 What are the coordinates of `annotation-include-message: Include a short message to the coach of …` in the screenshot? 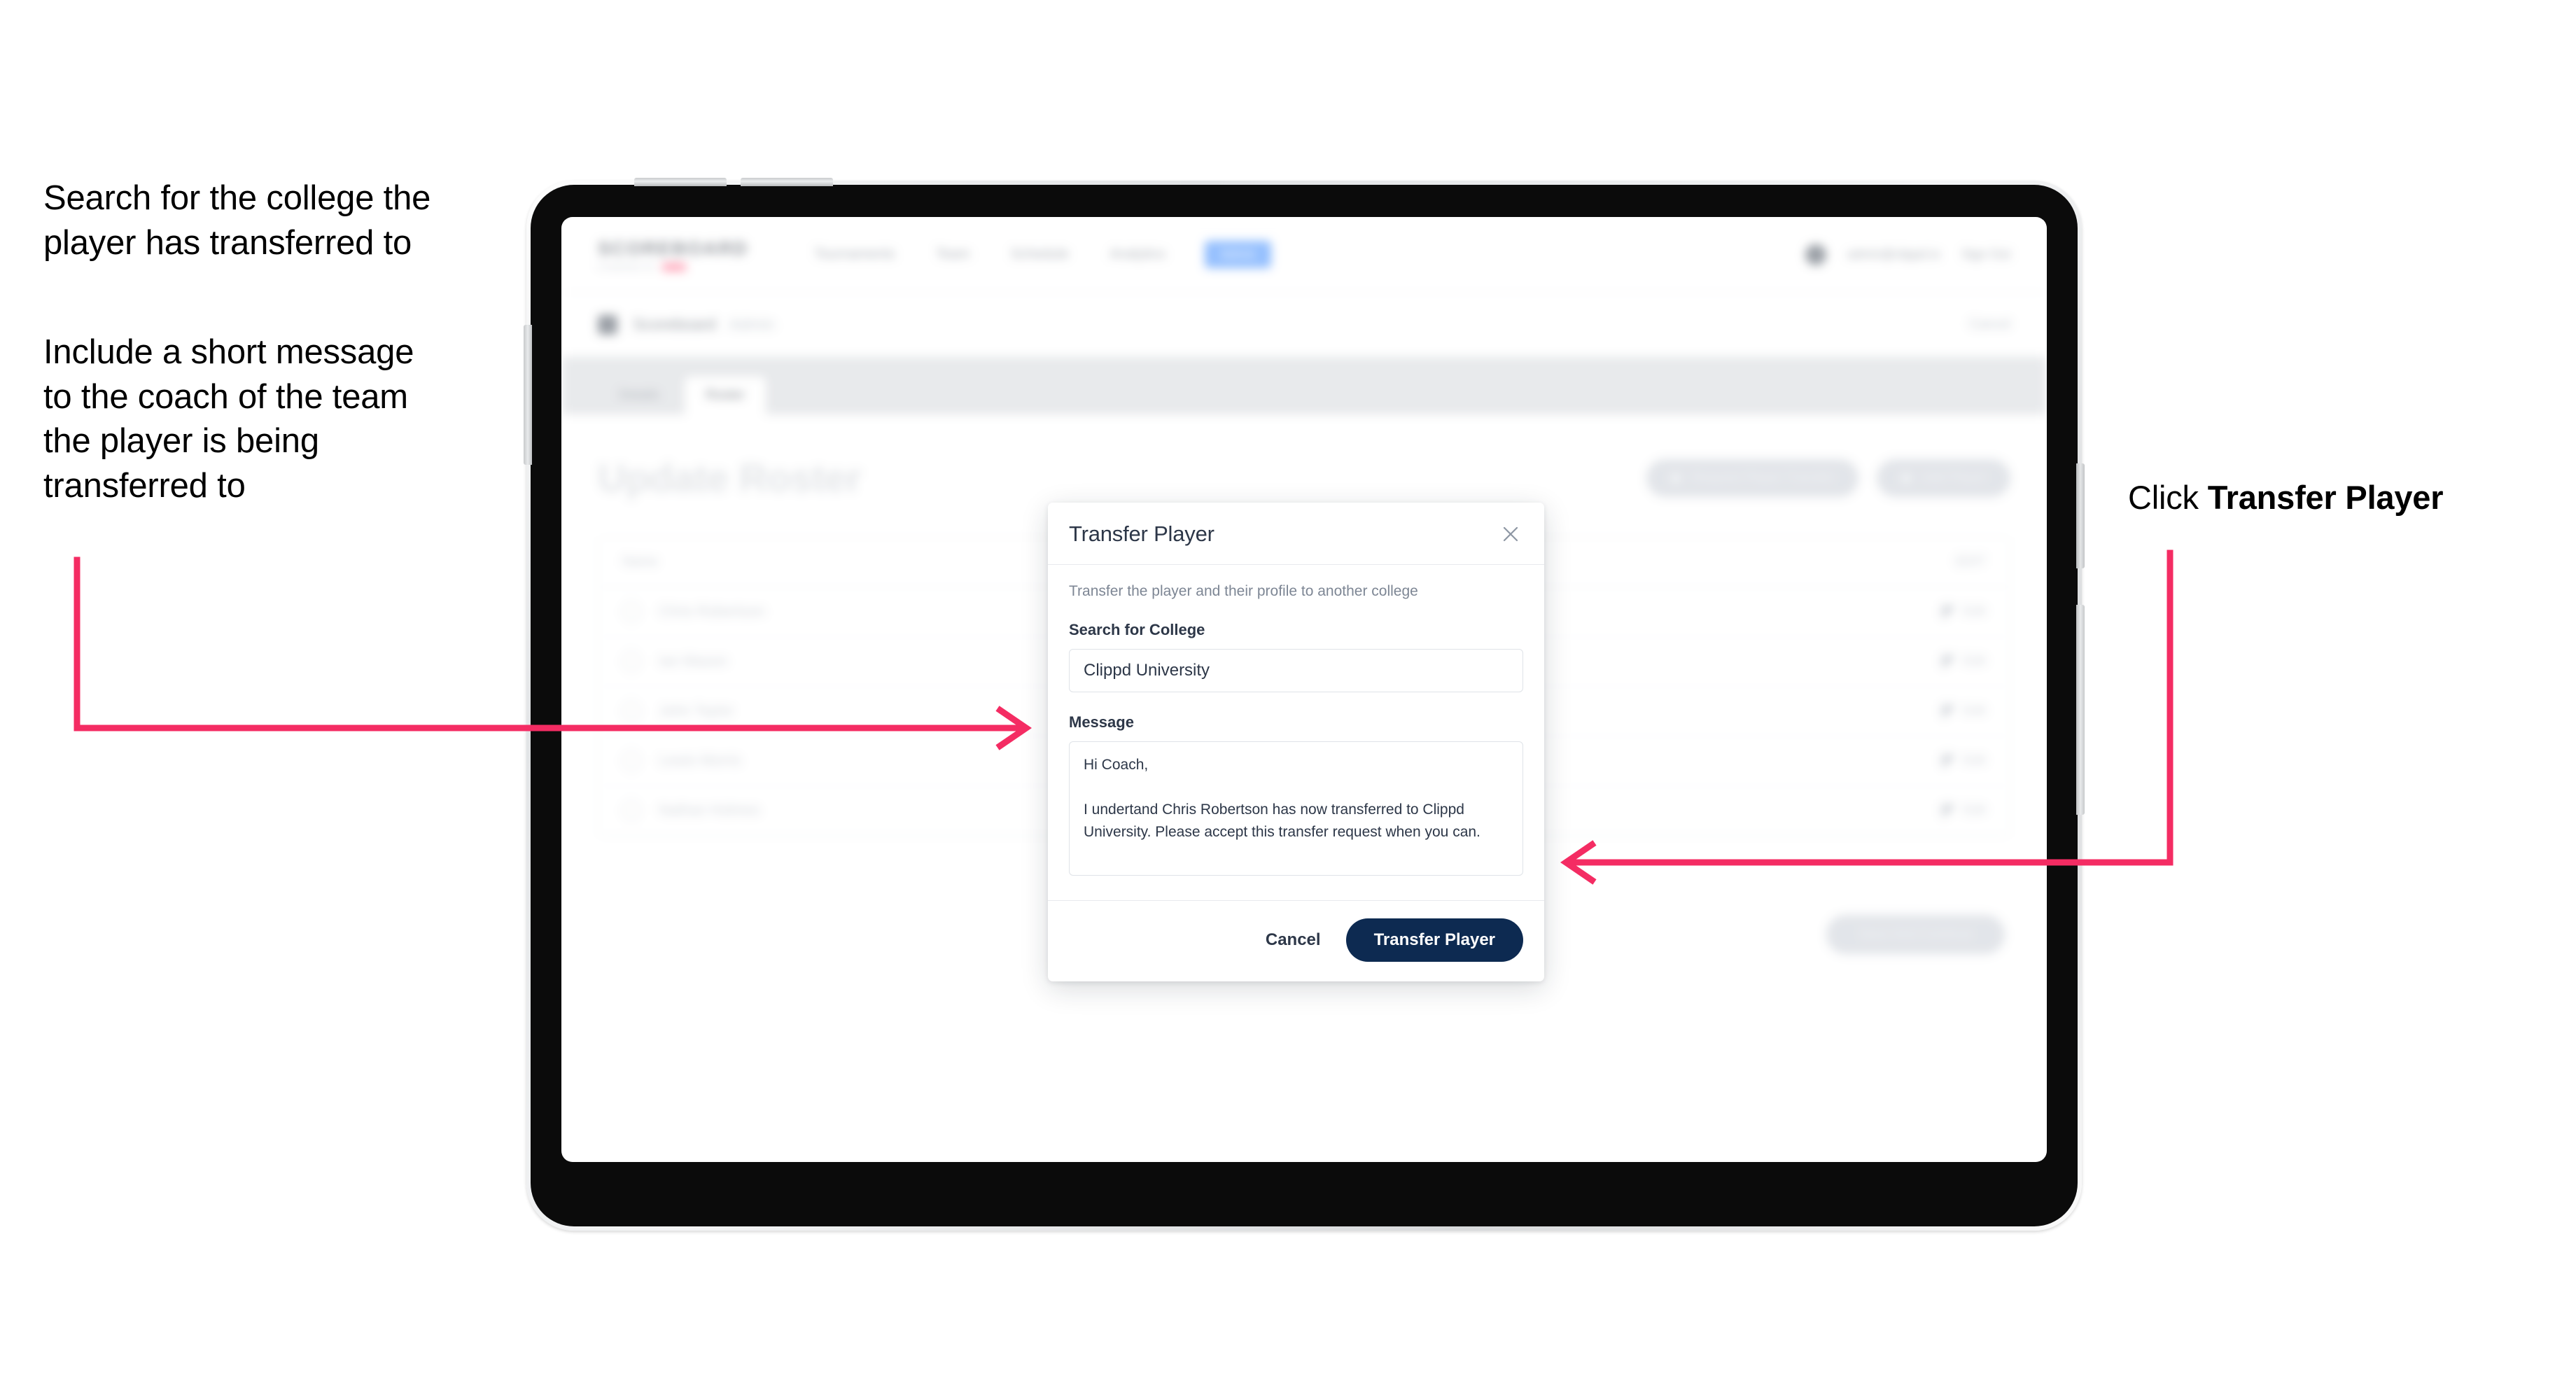 It's located at (228, 419).